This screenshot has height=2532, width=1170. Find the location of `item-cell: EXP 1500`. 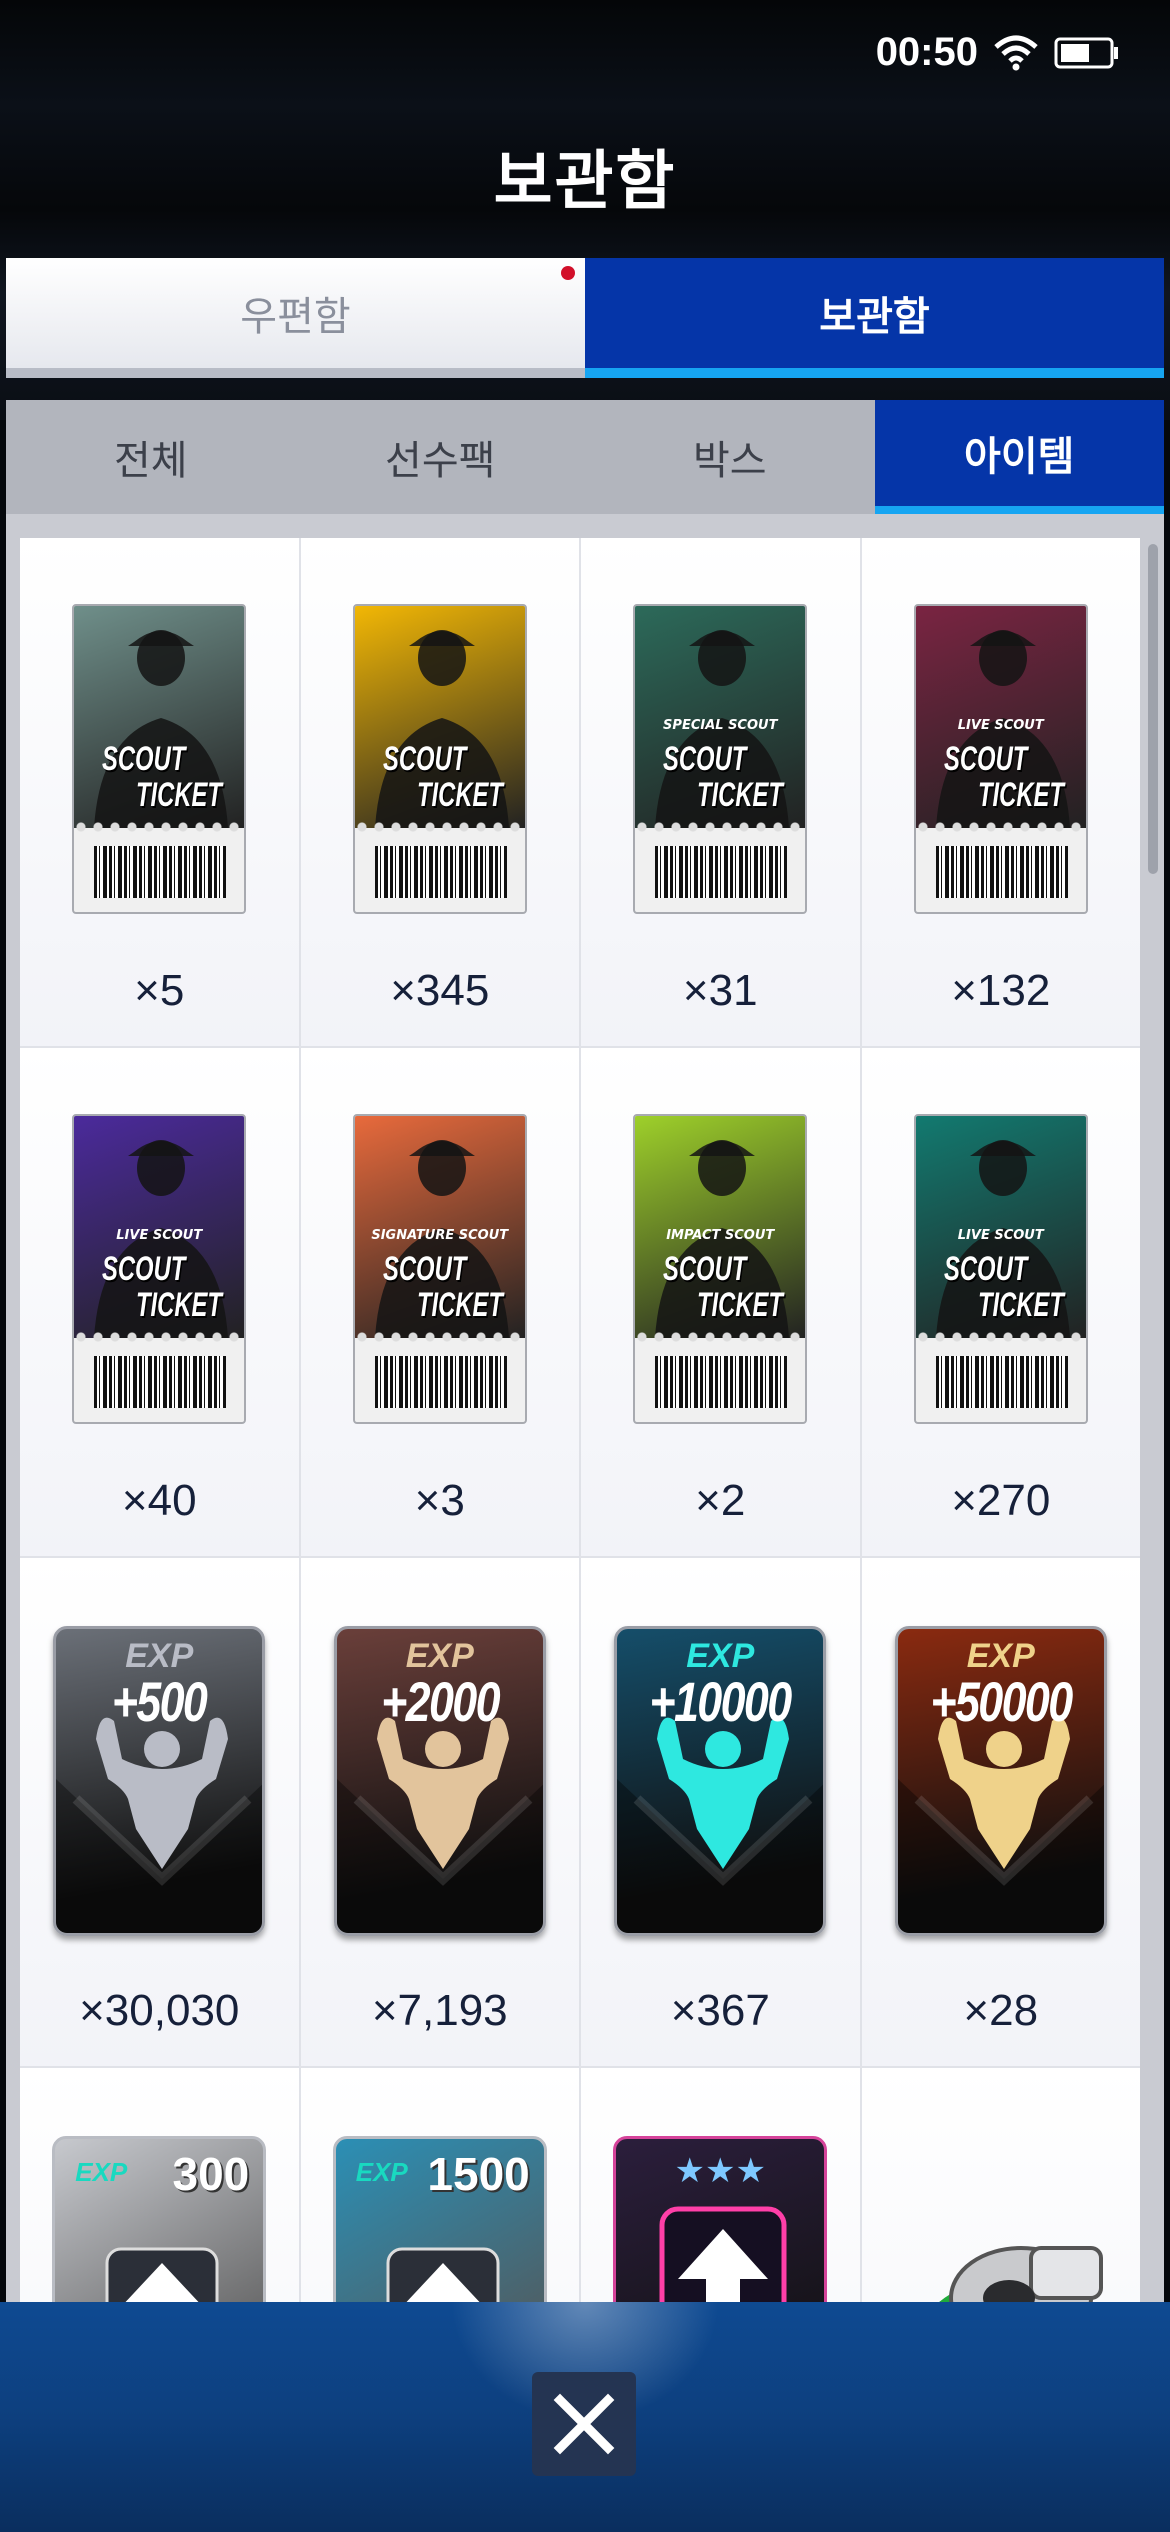

item-cell: EXP 1500 is located at coordinates (439, 2185).